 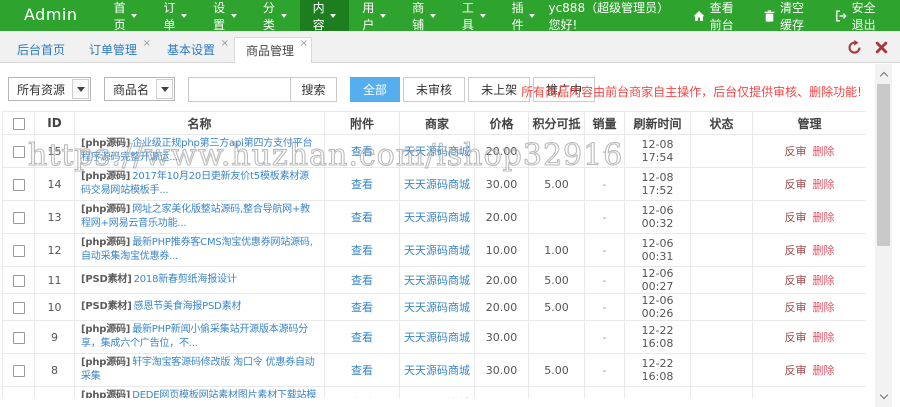 I want to click on nav-item: 订单, so click(x=175, y=16).